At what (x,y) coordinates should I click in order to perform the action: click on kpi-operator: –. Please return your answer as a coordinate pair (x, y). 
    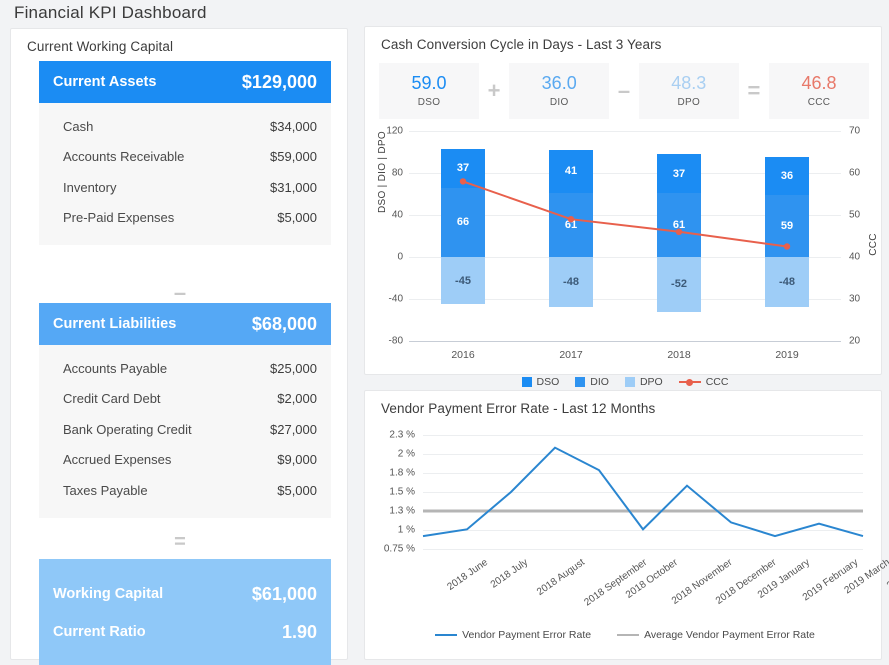
    Looking at the image, I should click on (624, 91).